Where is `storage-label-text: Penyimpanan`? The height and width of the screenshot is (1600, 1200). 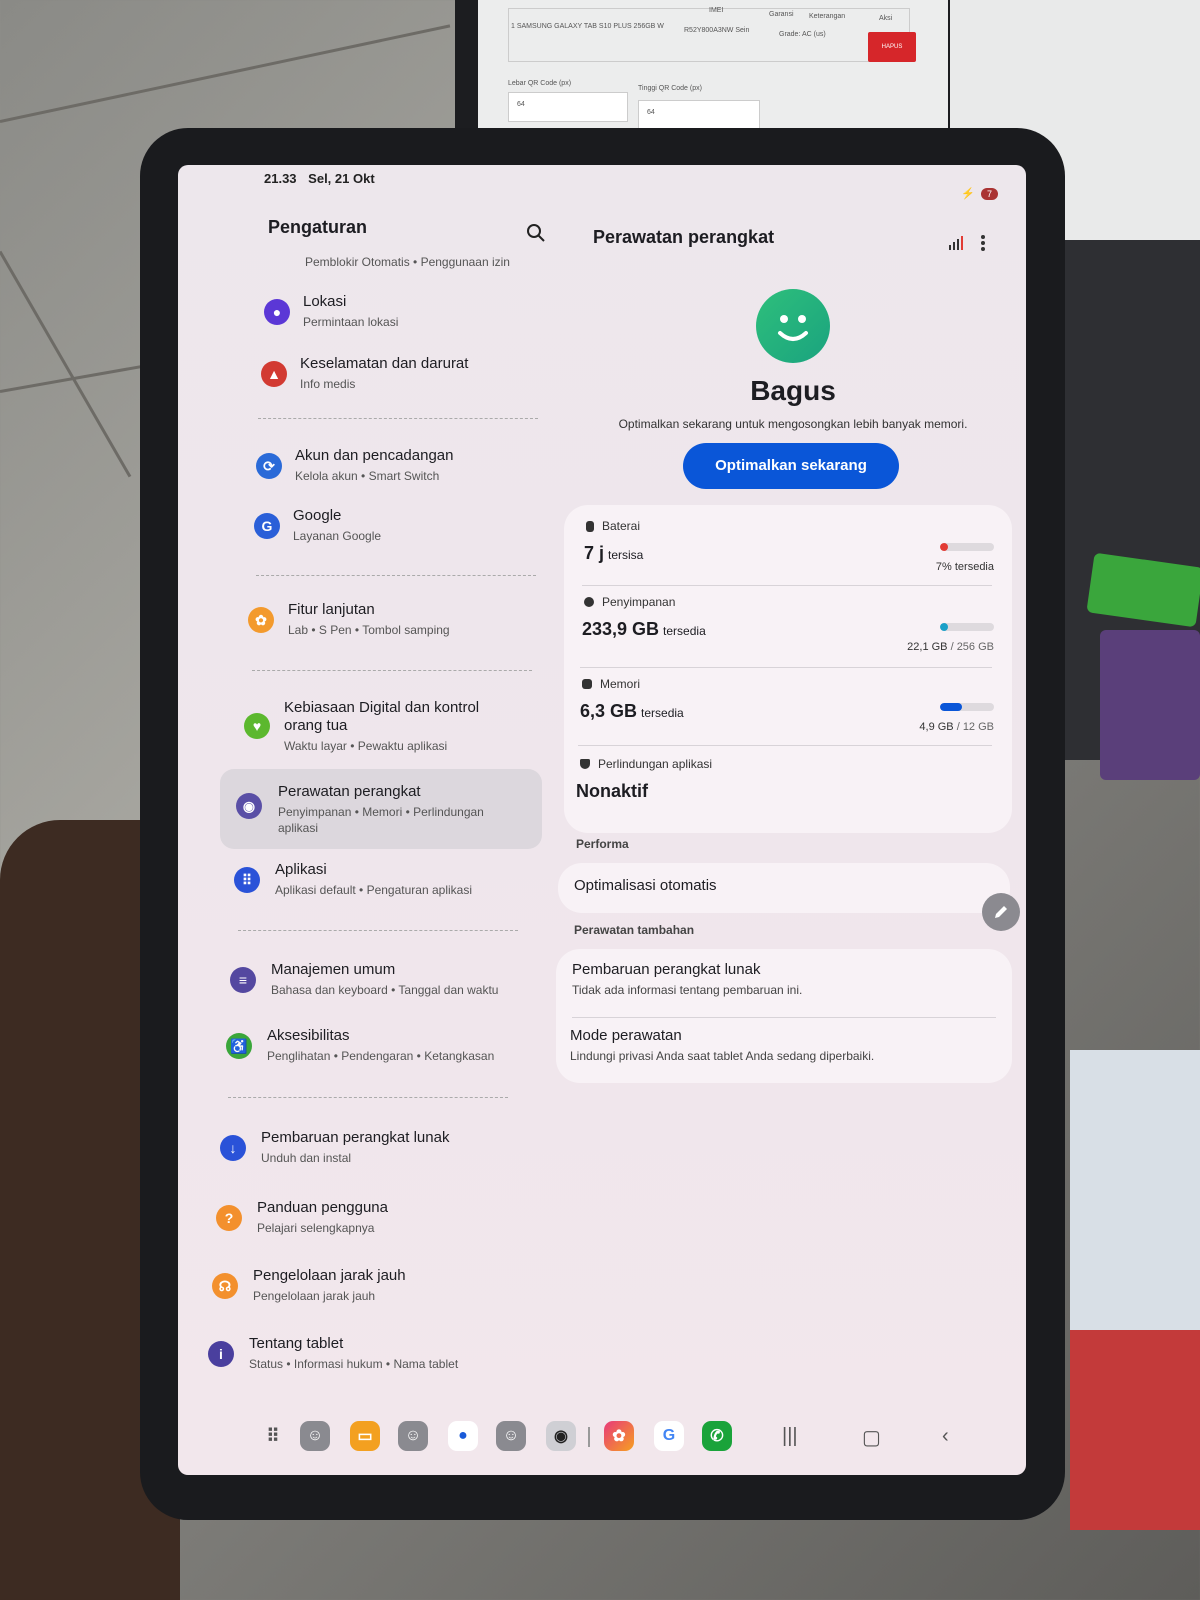
storage-label-text: Penyimpanan is located at coordinates (639, 602).